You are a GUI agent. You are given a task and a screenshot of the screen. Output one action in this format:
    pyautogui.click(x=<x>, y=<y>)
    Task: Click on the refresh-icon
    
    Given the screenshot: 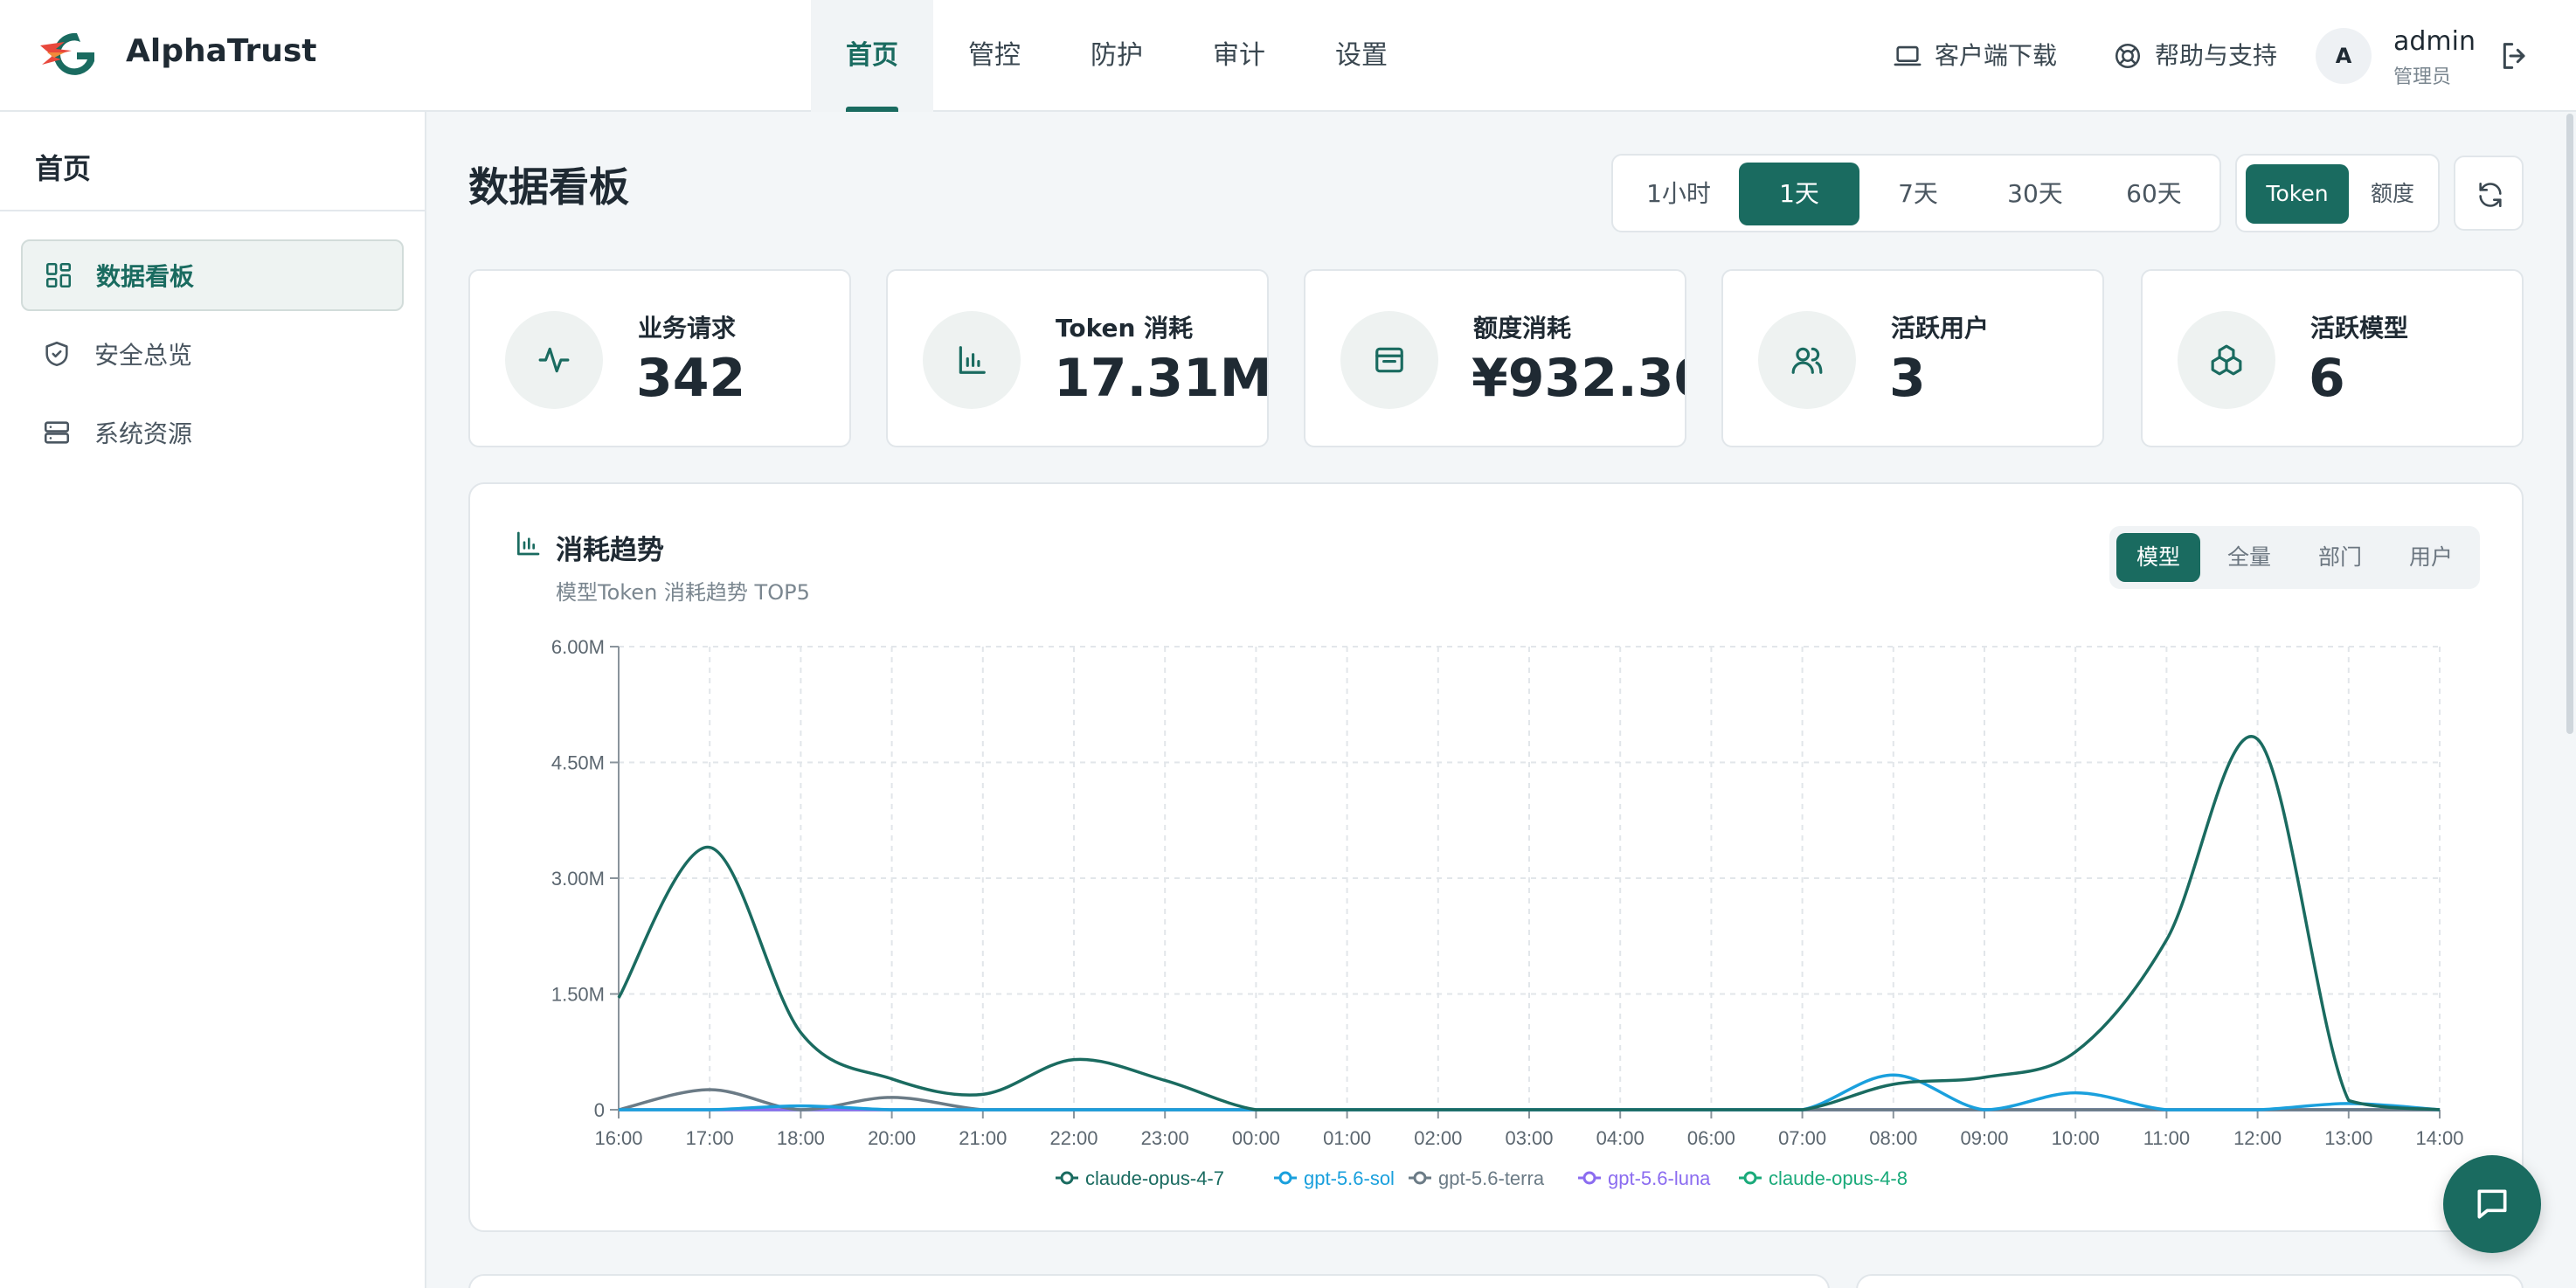 What is the action you would take?
    pyautogui.click(x=2490, y=195)
    